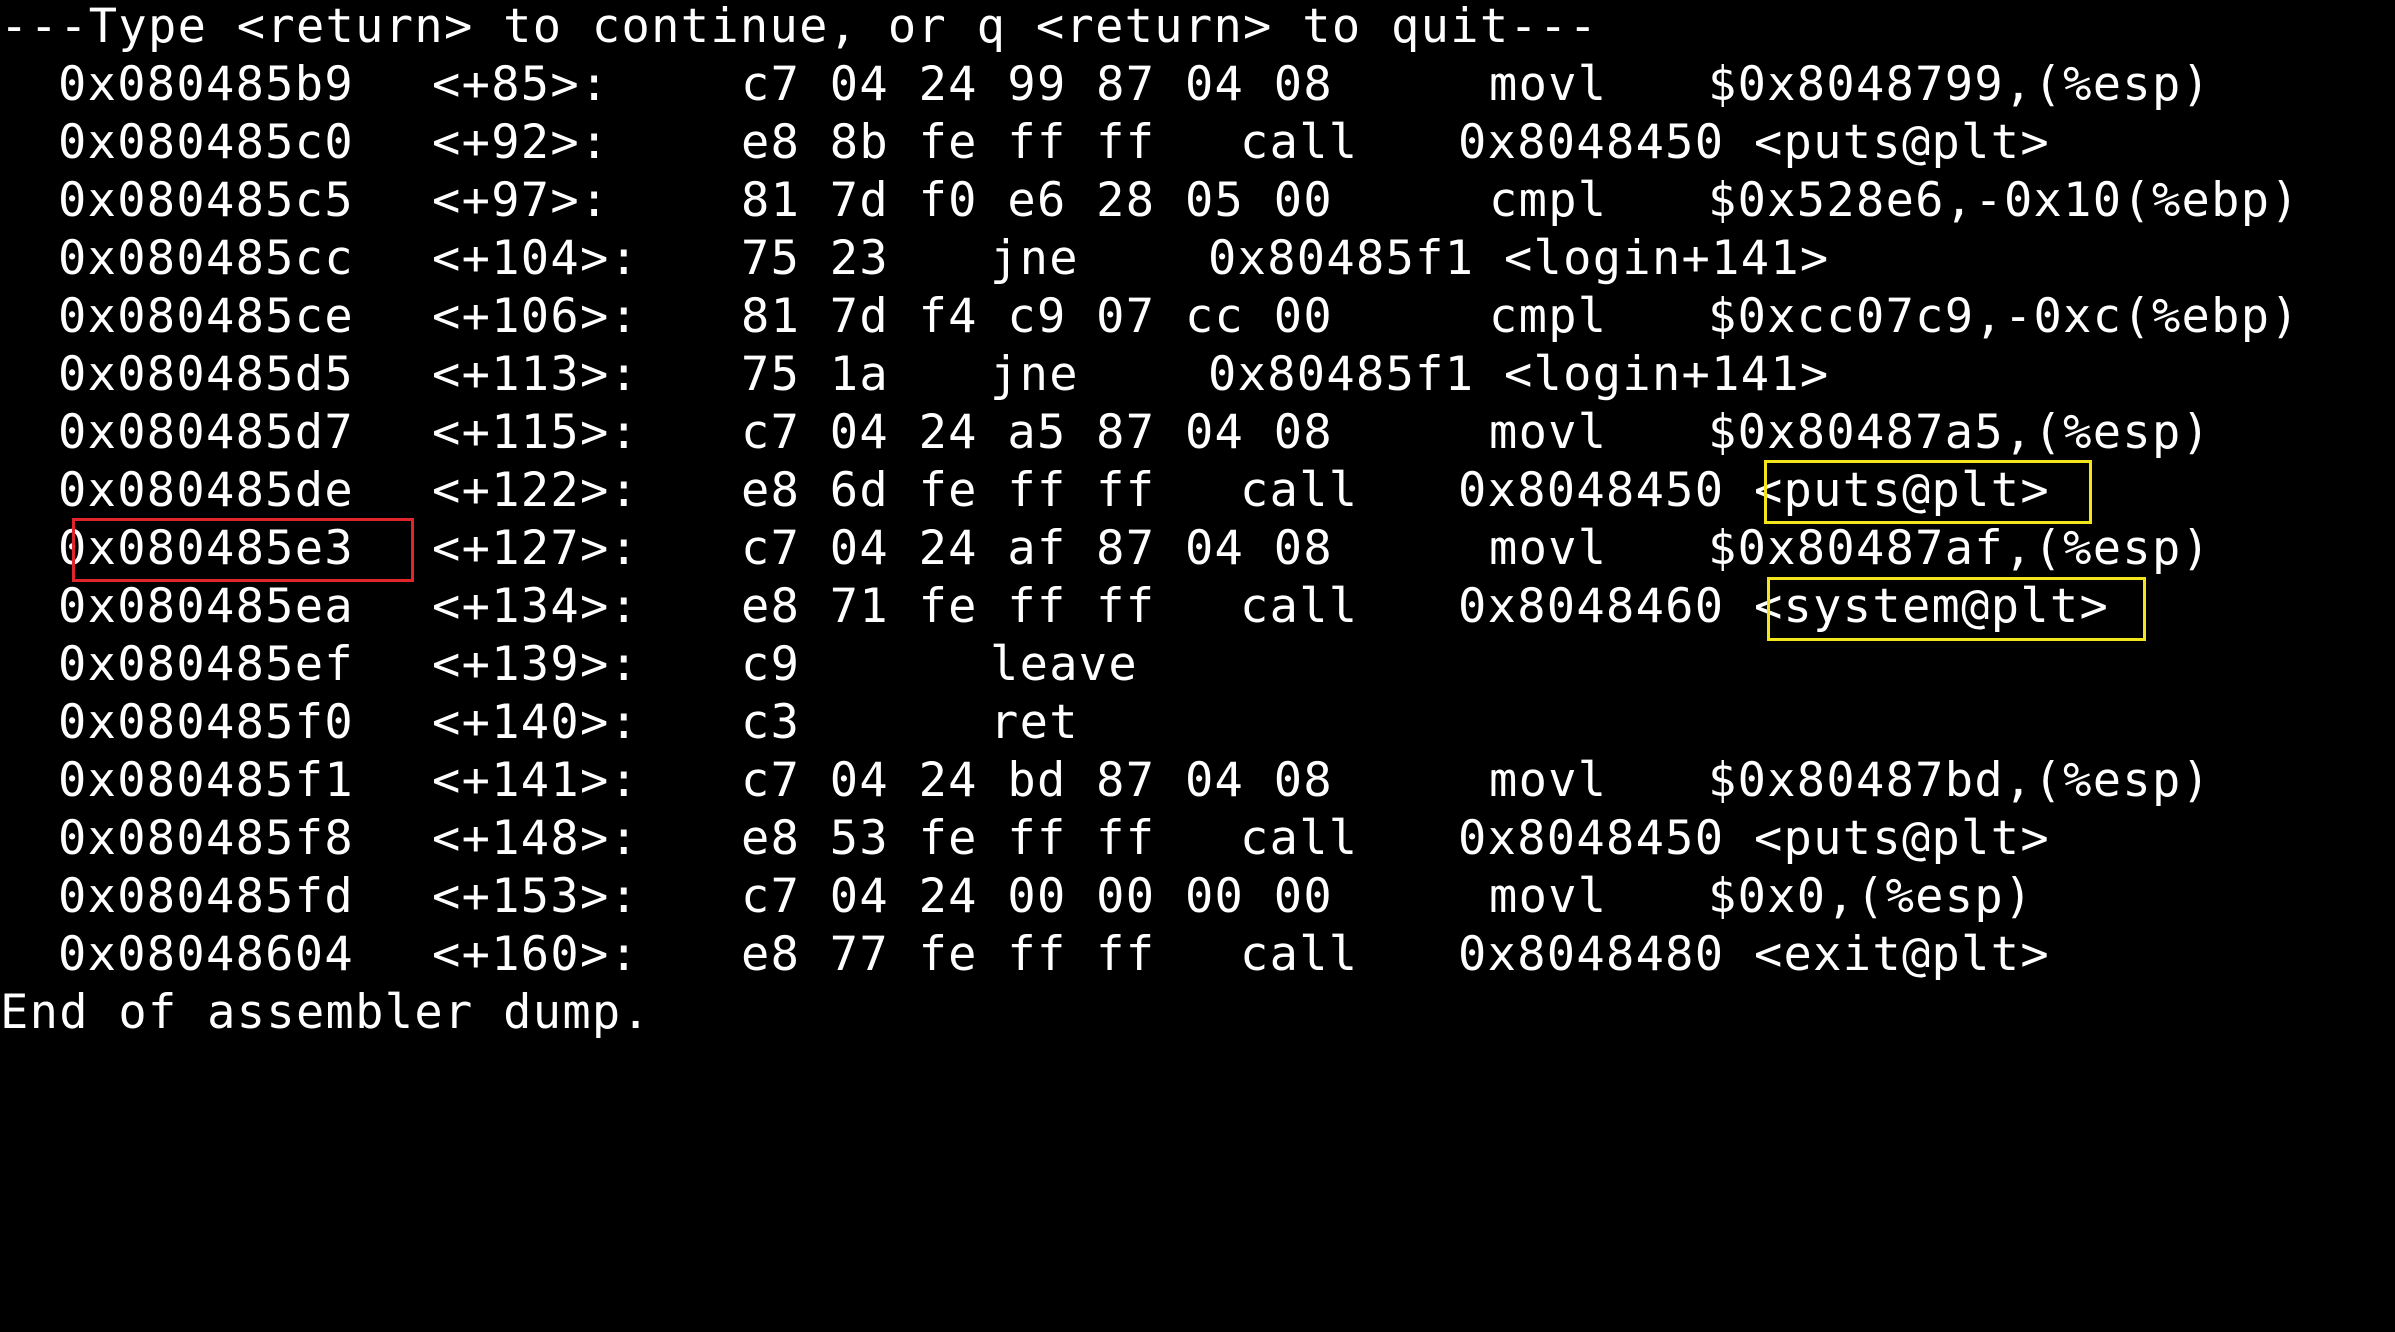  What do you see at coordinates (1037, 200) in the screenshot?
I see `asm-bytes: 81 7d f0 e6 28 05 00` at bounding box center [1037, 200].